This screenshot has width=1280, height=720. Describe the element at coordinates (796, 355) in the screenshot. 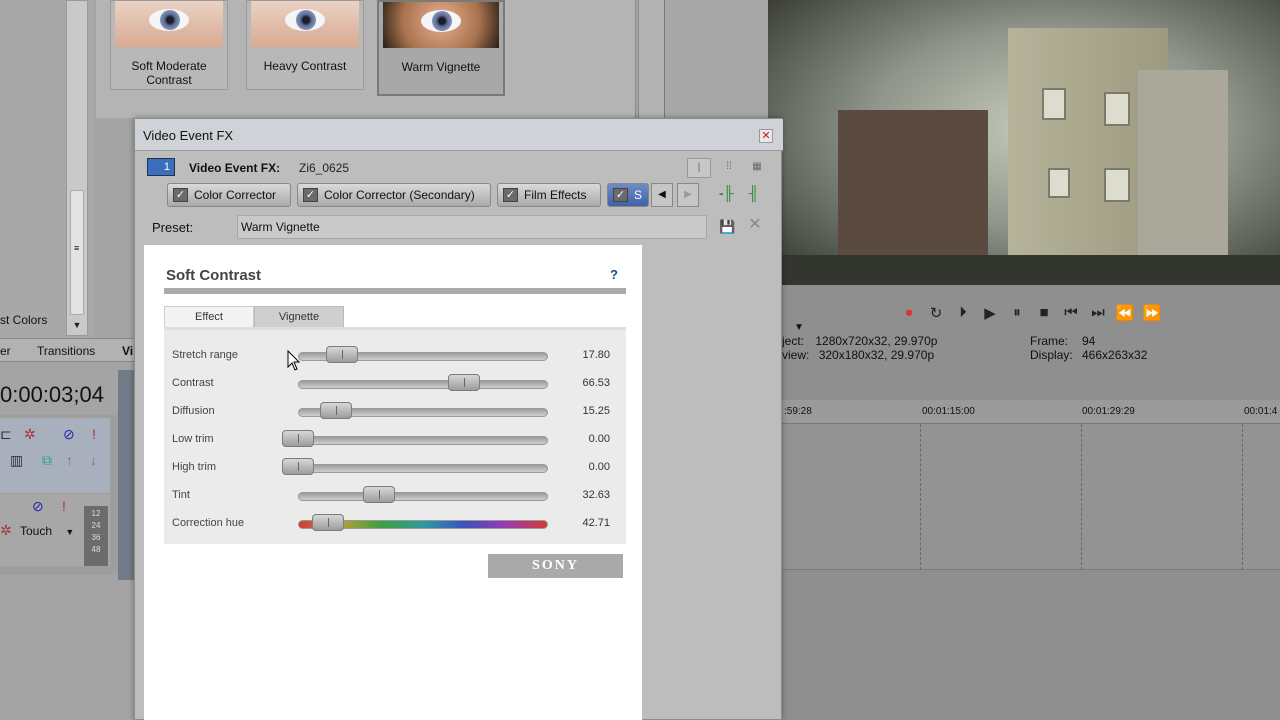

I see `preview-label: view:` at that location.